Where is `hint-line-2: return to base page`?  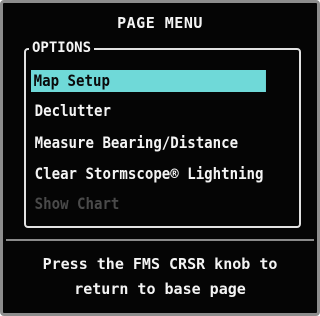 hint-line-2: return to base page is located at coordinates (160, 289).